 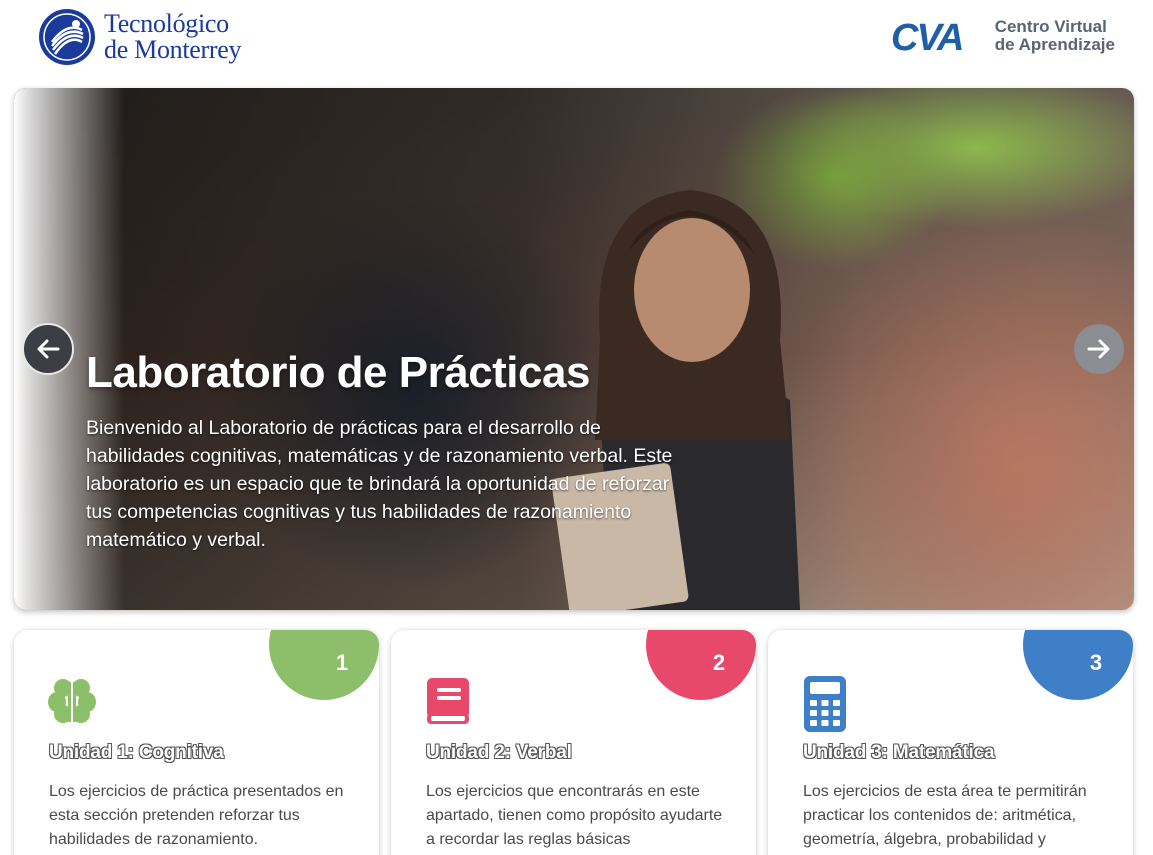 I want to click on unit-number: 3, so click(x=1096, y=662).